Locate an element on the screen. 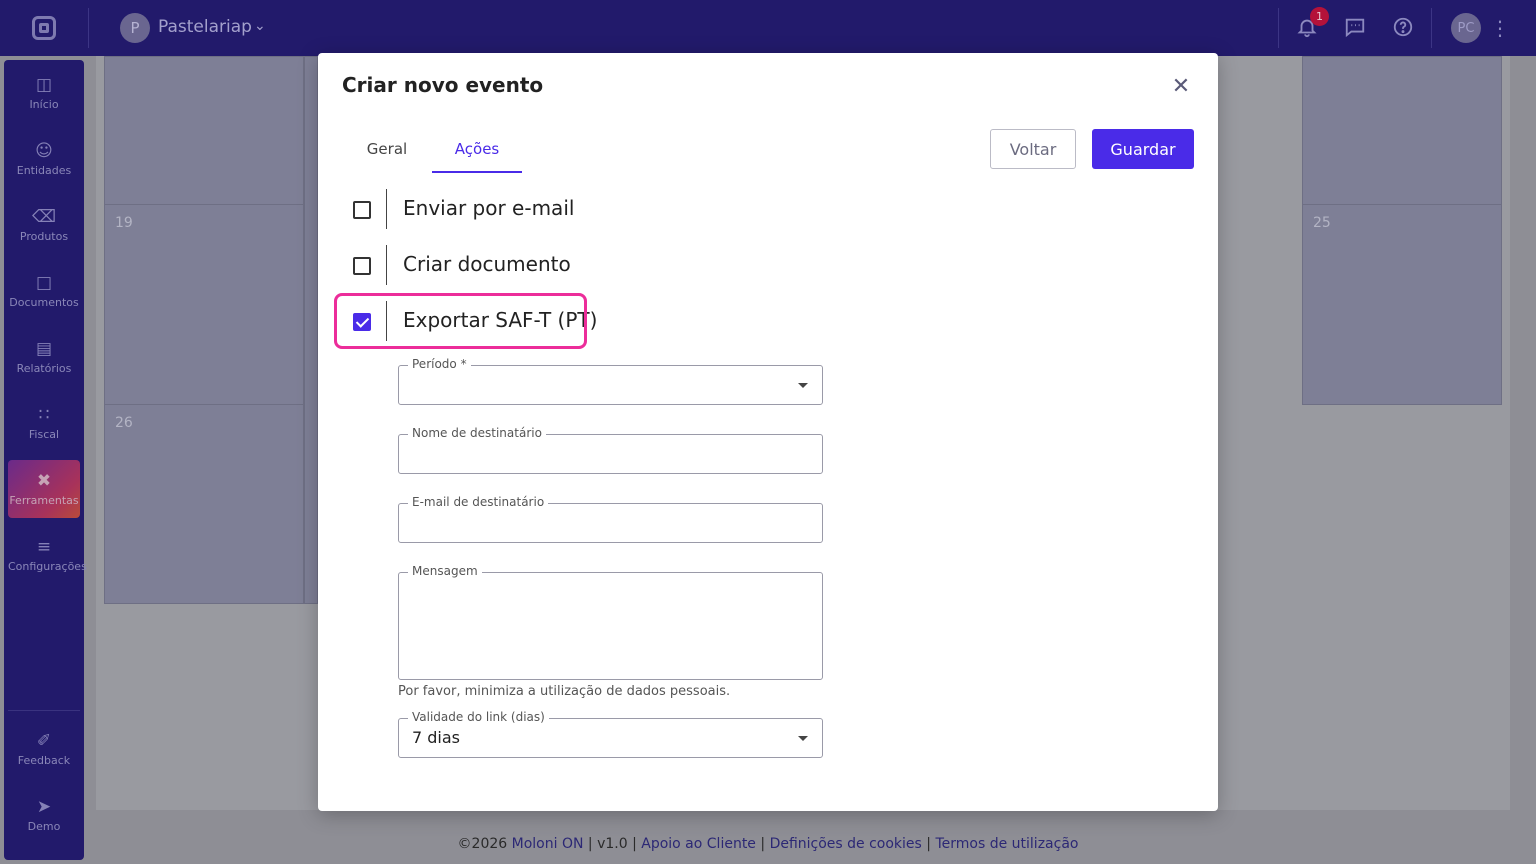 This screenshot has width=1536, height=864. save-button: Guardar is located at coordinates (1143, 149).